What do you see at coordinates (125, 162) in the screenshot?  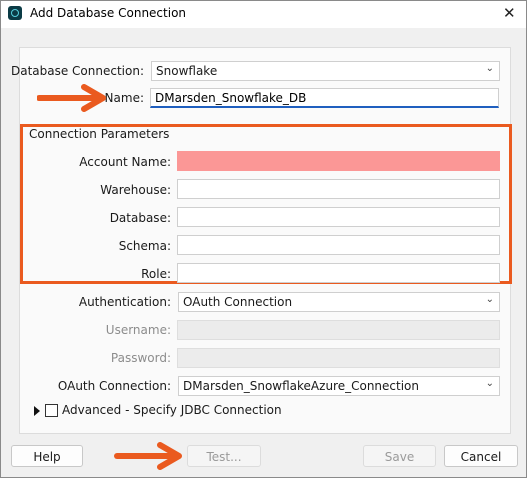 I see `account-name-label: Account Name:` at bounding box center [125, 162].